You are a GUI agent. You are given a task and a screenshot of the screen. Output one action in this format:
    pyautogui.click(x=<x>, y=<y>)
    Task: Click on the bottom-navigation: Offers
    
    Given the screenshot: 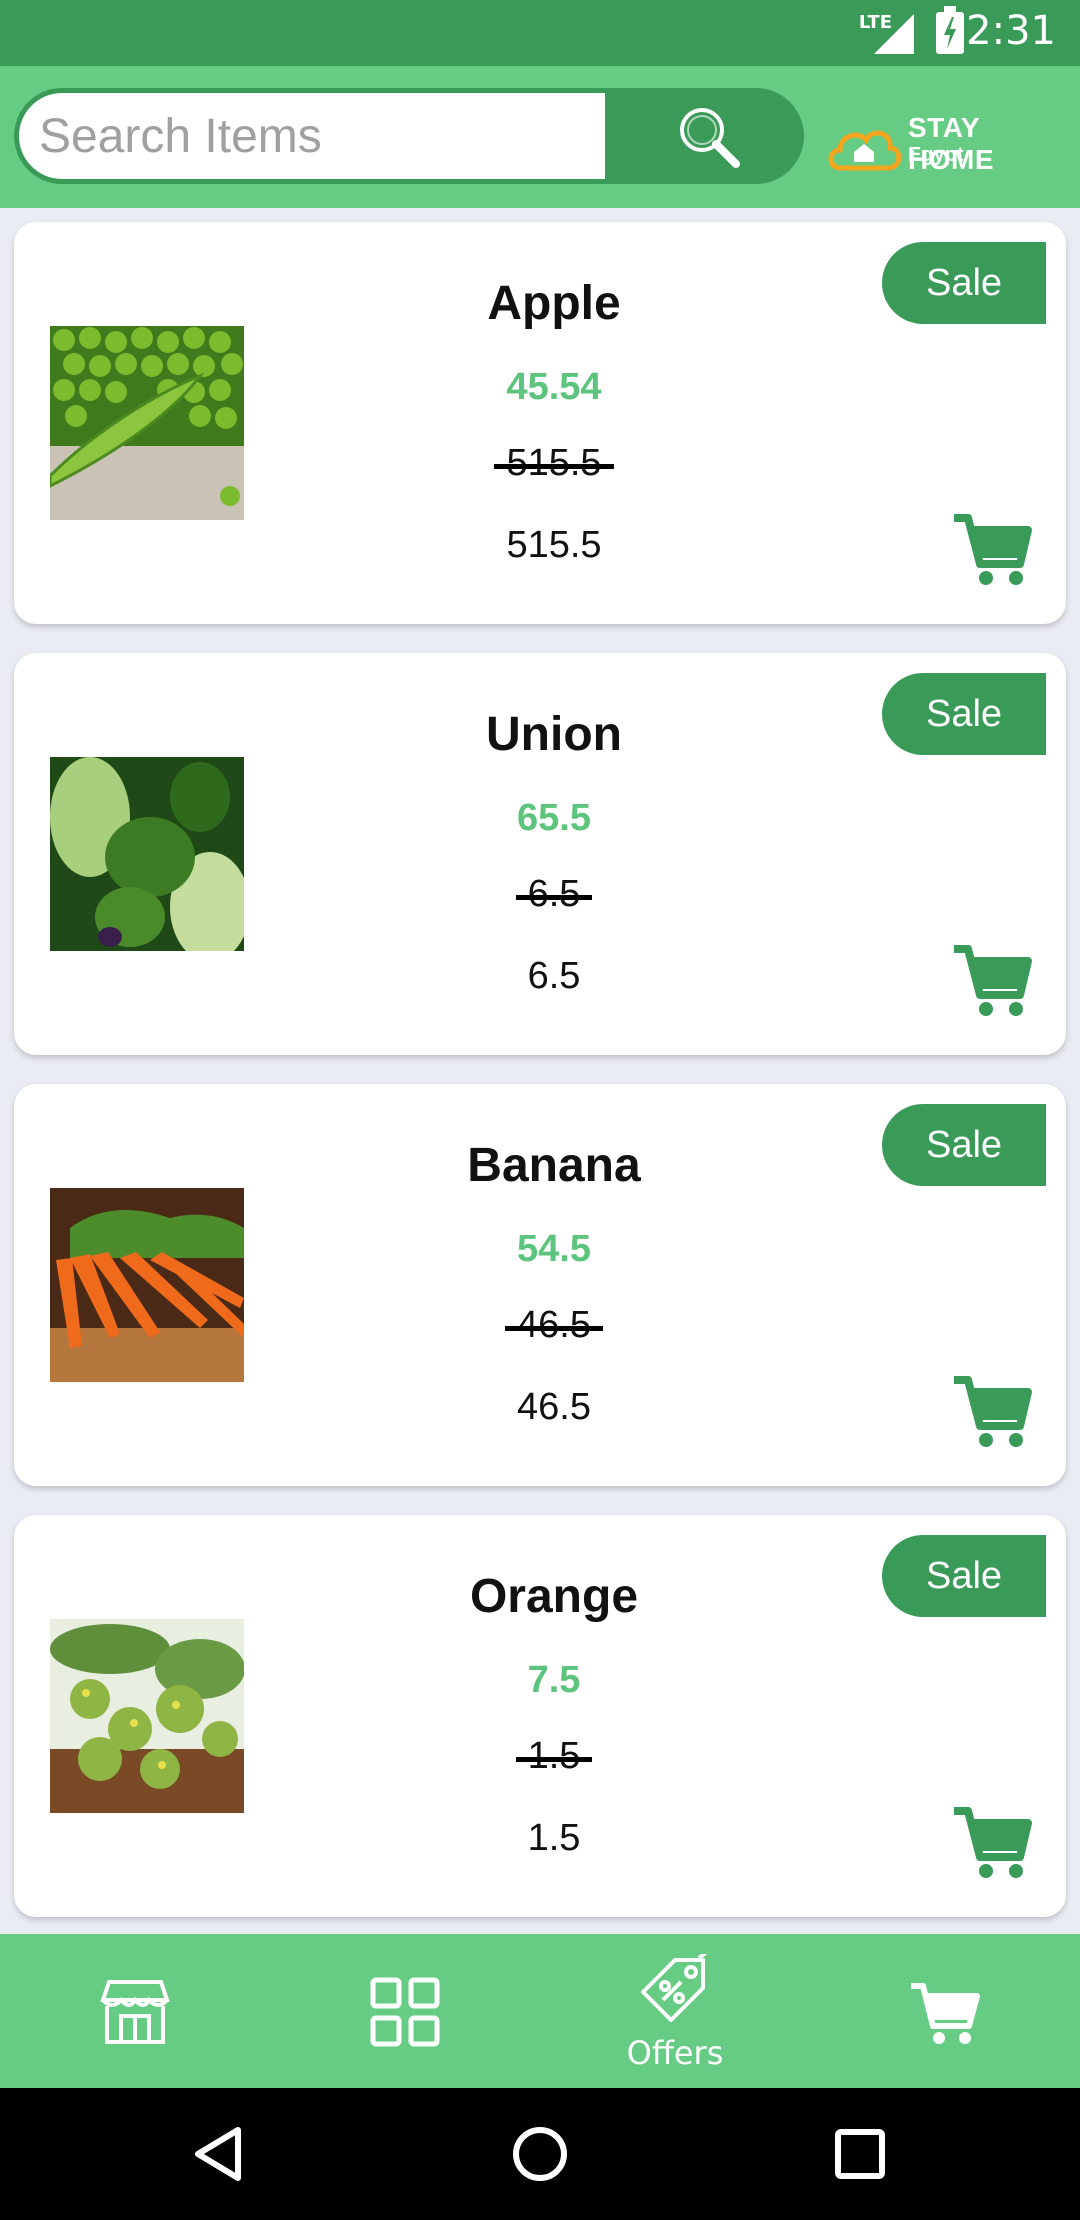 What is the action you would take?
    pyautogui.click(x=540, y=2011)
    